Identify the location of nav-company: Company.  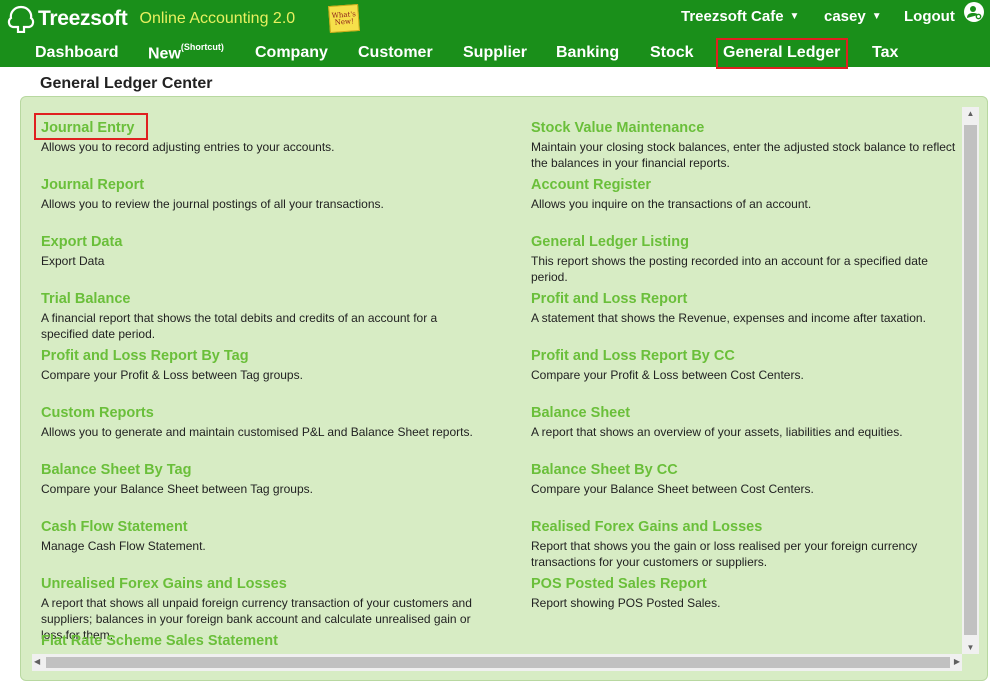
(291, 53).